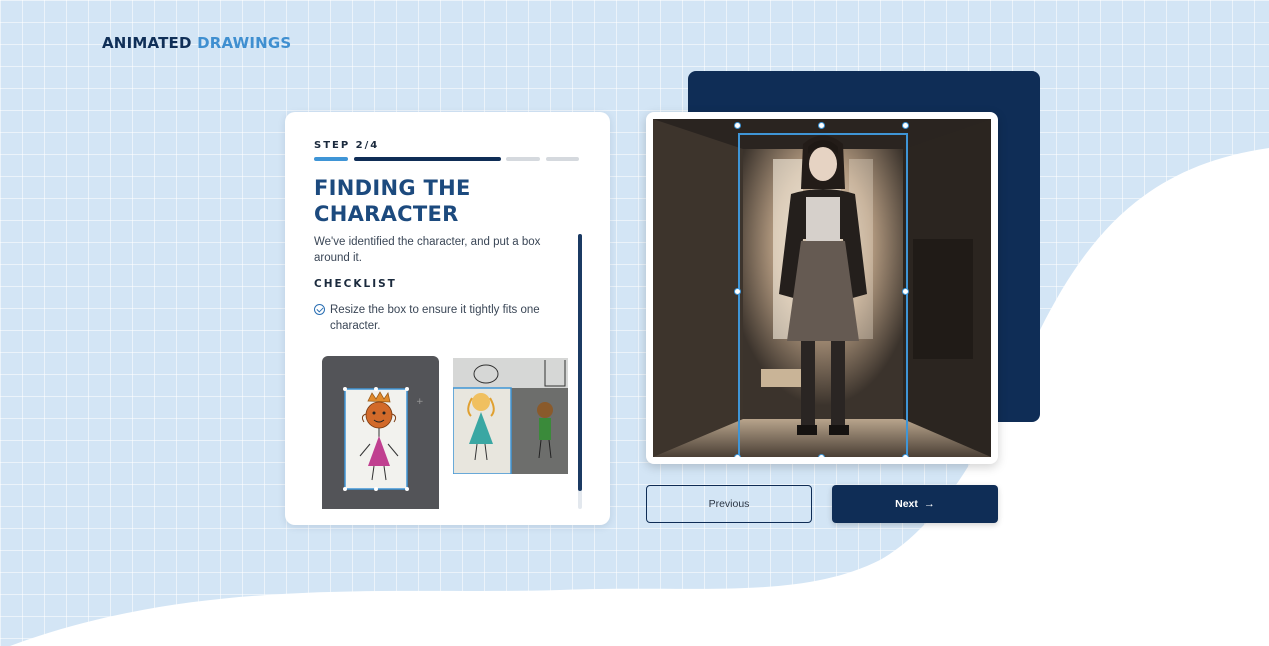 The image size is (1269, 646). I want to click on resize-handle-top-left, so click(737, 125).